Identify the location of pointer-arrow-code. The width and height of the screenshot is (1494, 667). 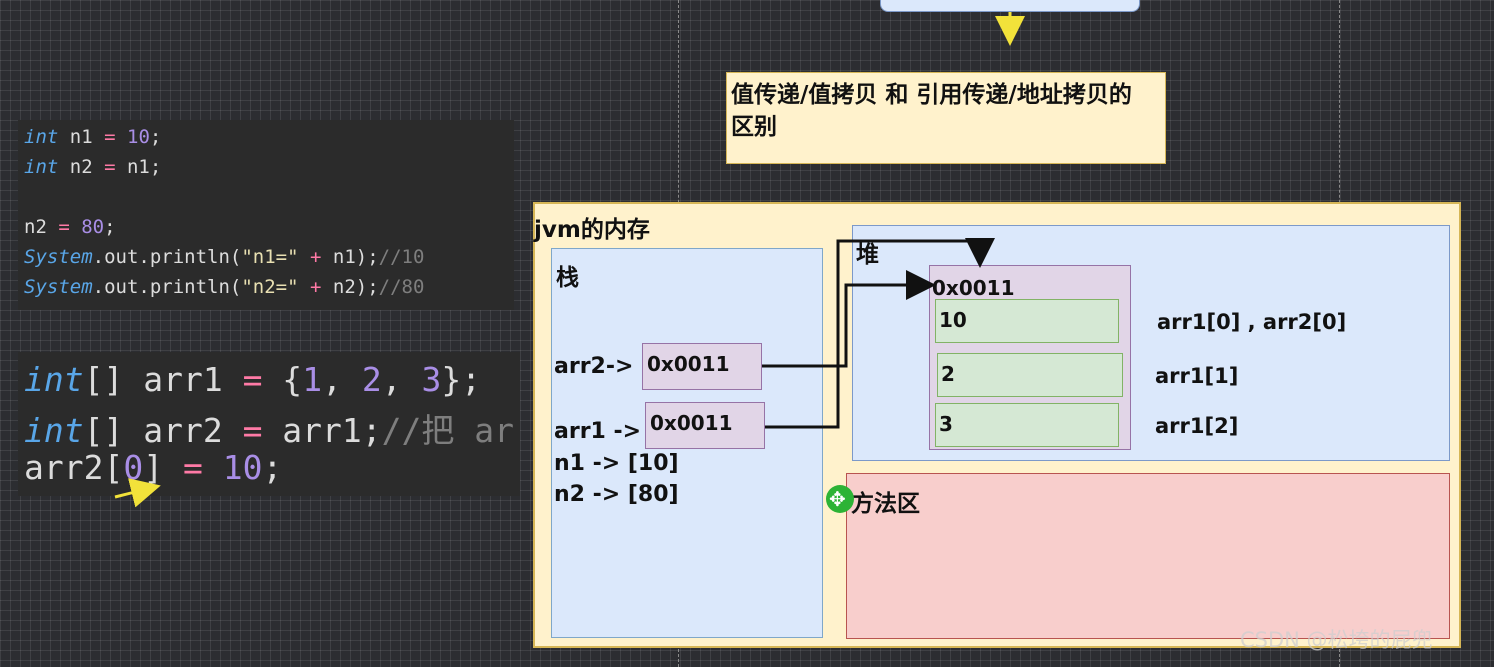
(137, 493).